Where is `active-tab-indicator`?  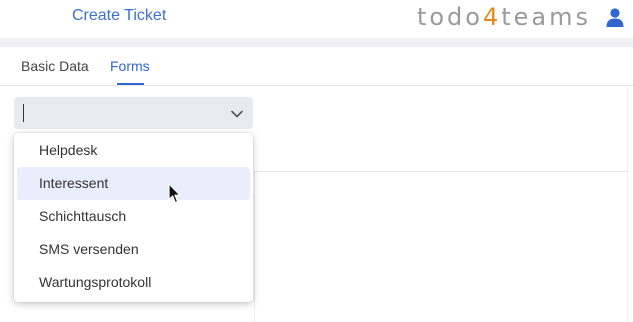 active-tab-indicator is located at coordinates (130, 84).